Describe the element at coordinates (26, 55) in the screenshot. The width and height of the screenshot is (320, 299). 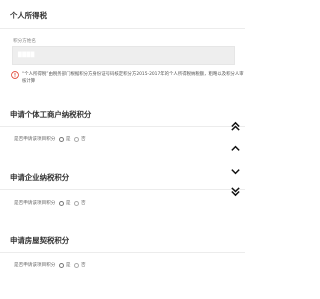
I see `name-field-value: ████` at that location.